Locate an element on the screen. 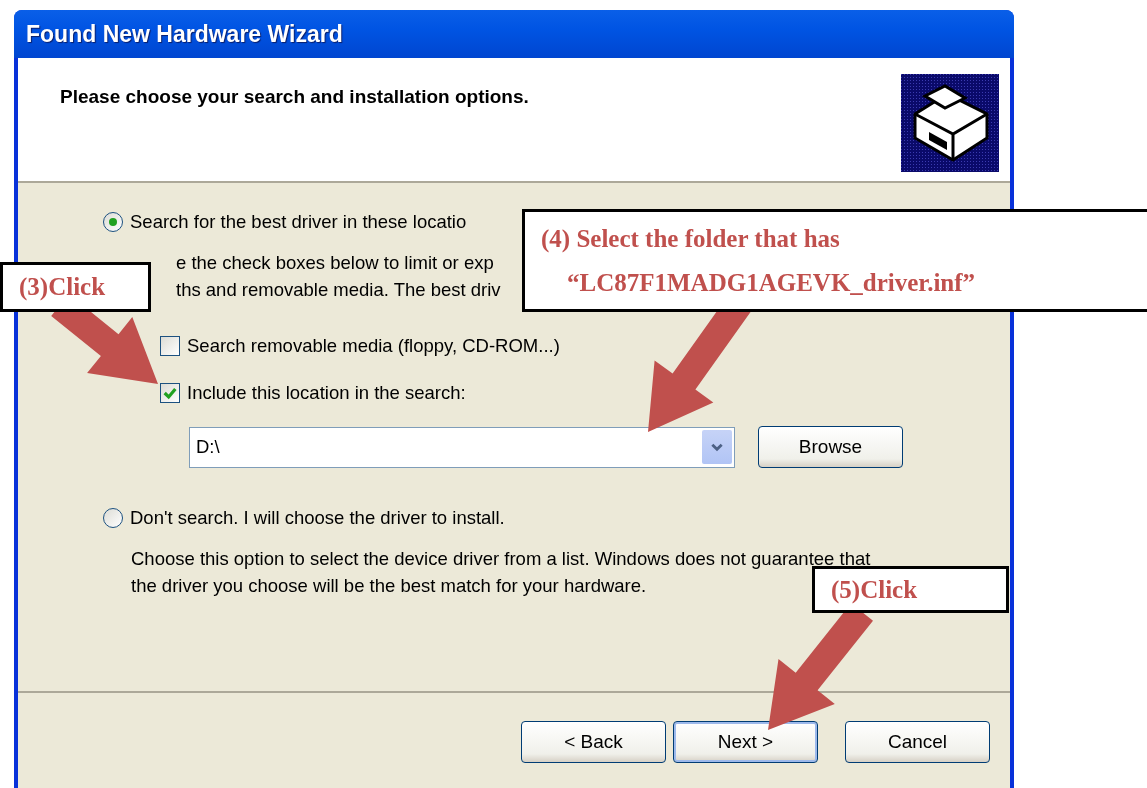 This screenshot has height=788, width=1147. checkbox-label: Search removable media (floppy, CD-ROM...) is located at coordinates (373, 346).